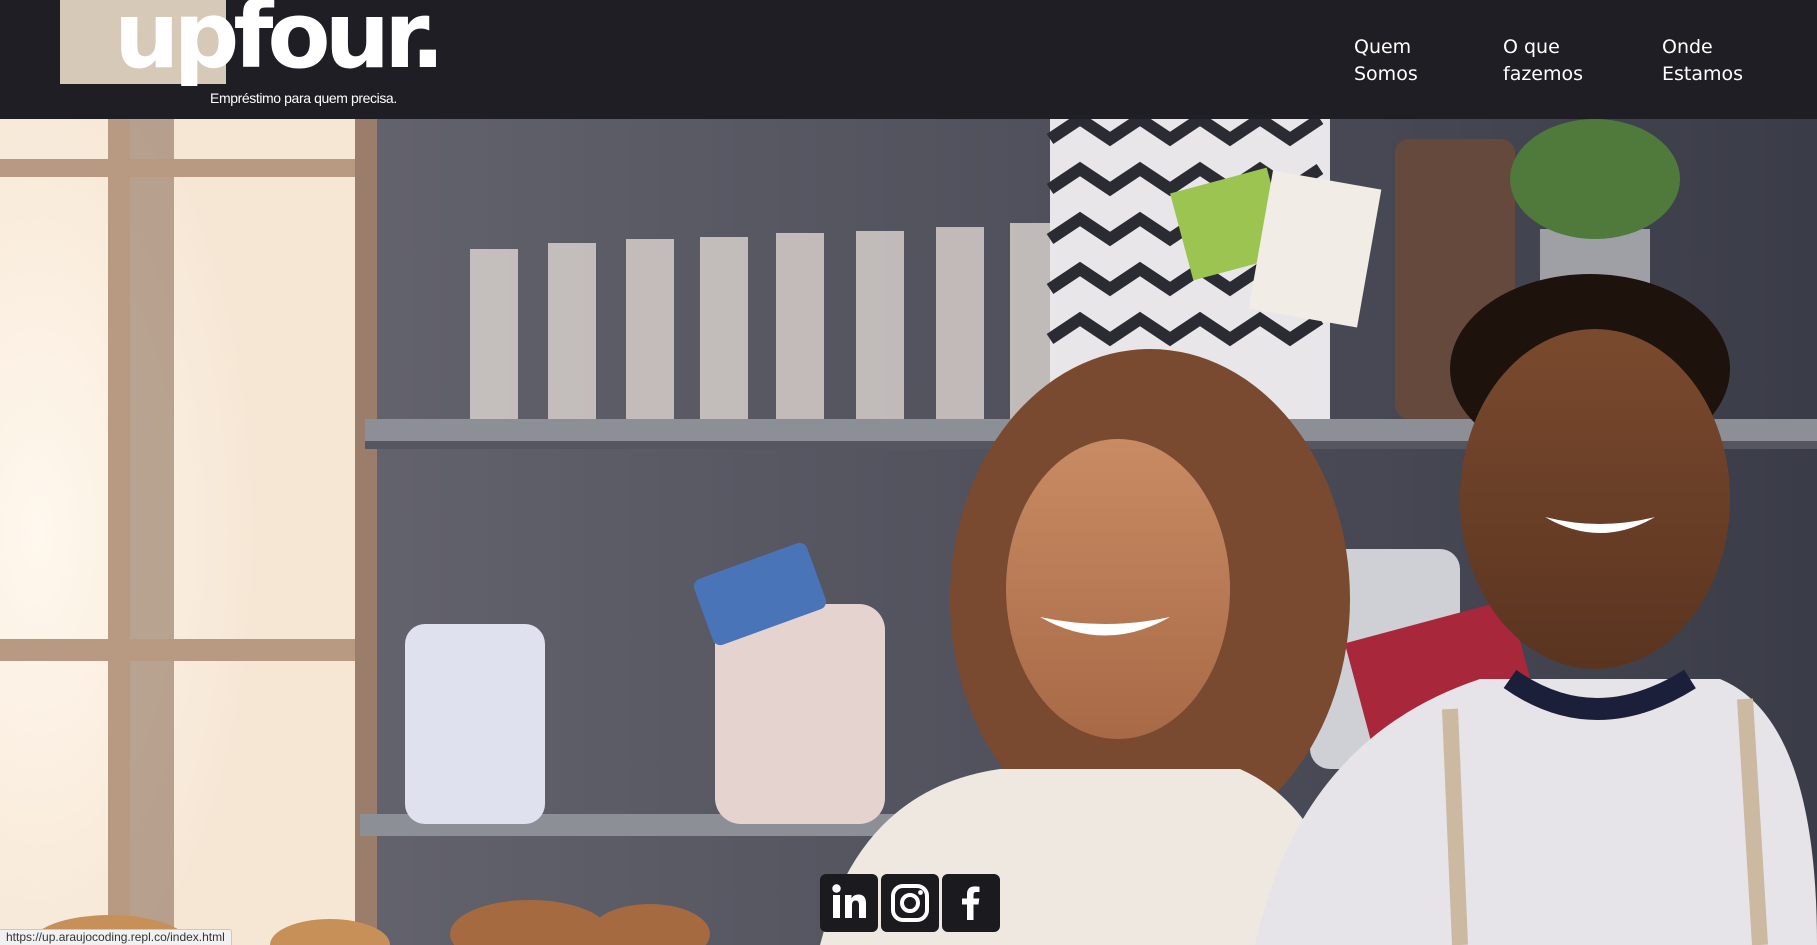 This screenshot has width=1817, height=945. Describe the element at coordinates (1703, 74) in the screenshot. I see `nav-label-line2: Estamos` at that location.